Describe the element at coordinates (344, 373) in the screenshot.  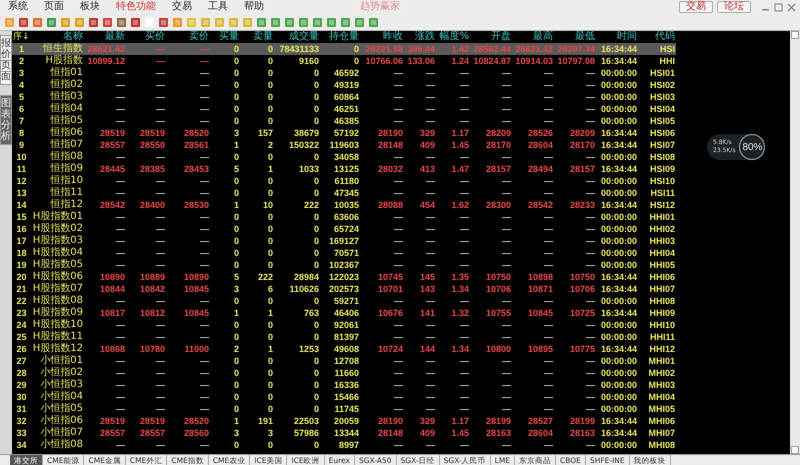
I see `quote-row: 28 小恒指02 — — — 0 0 0 11660 — — — — — — 00:00:00 MHI02` at that location.